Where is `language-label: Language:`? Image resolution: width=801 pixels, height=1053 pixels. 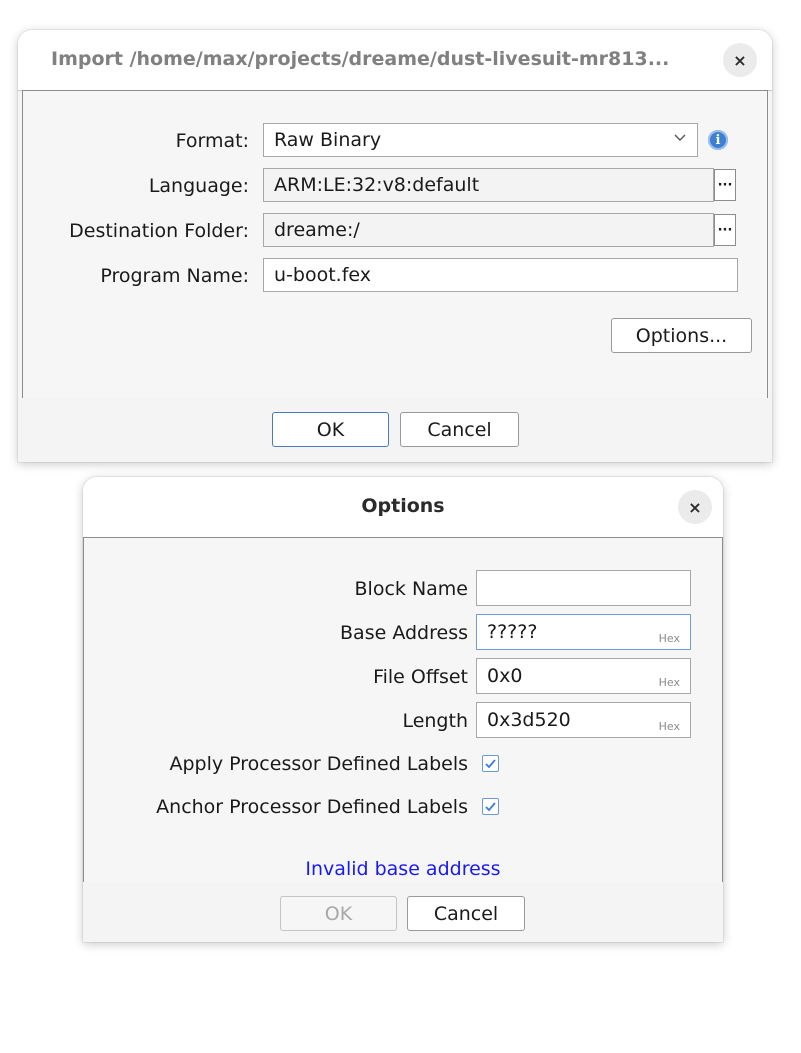 language-label: Language: is located at coordinates (198, 186).